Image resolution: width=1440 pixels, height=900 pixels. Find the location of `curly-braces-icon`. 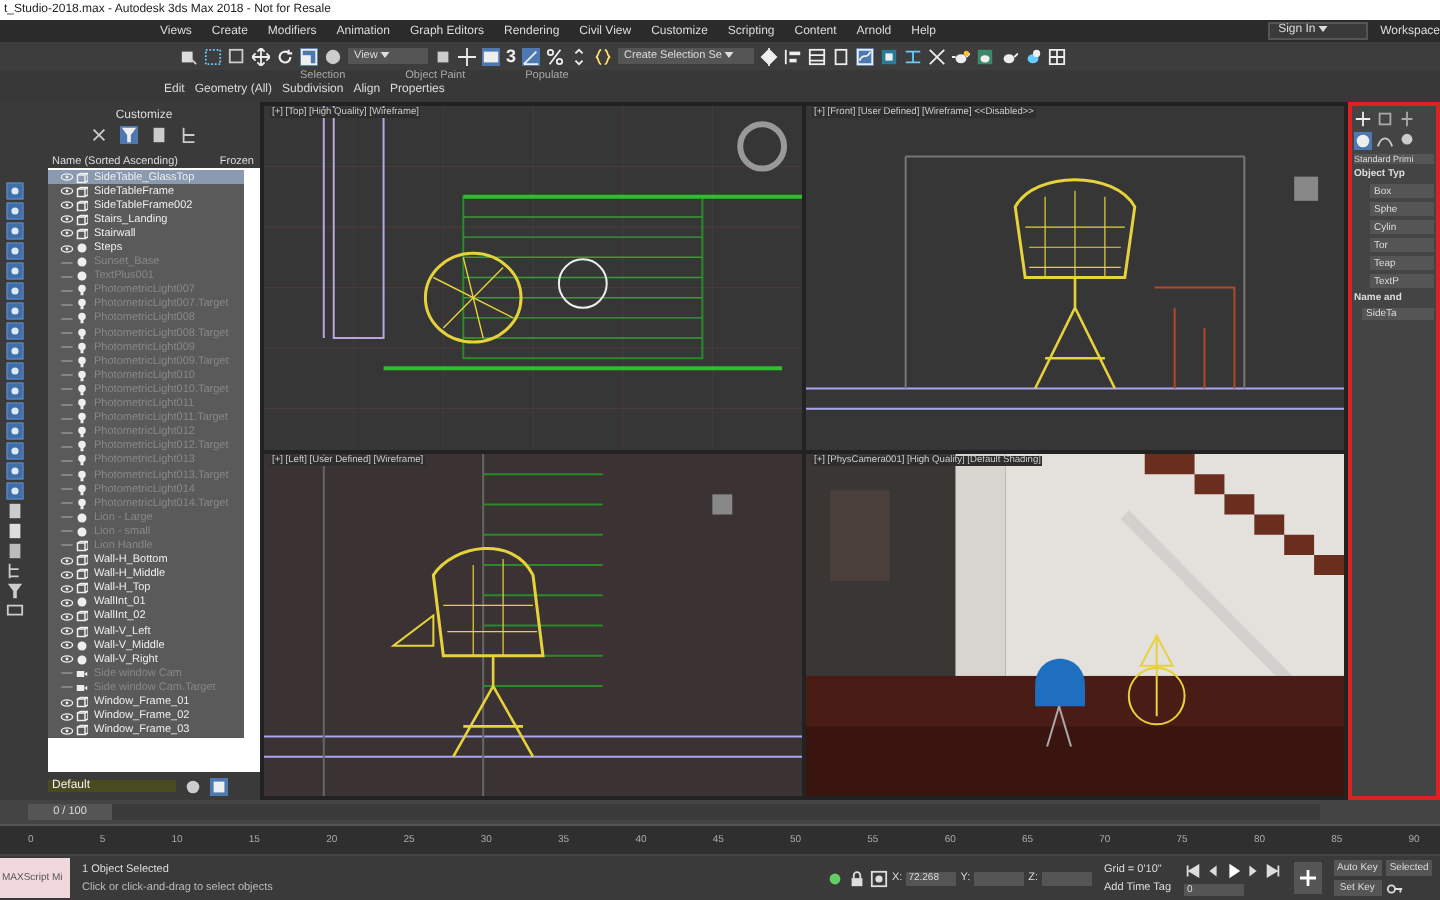

curly-braces-icon is located at coordinates (603, 56).